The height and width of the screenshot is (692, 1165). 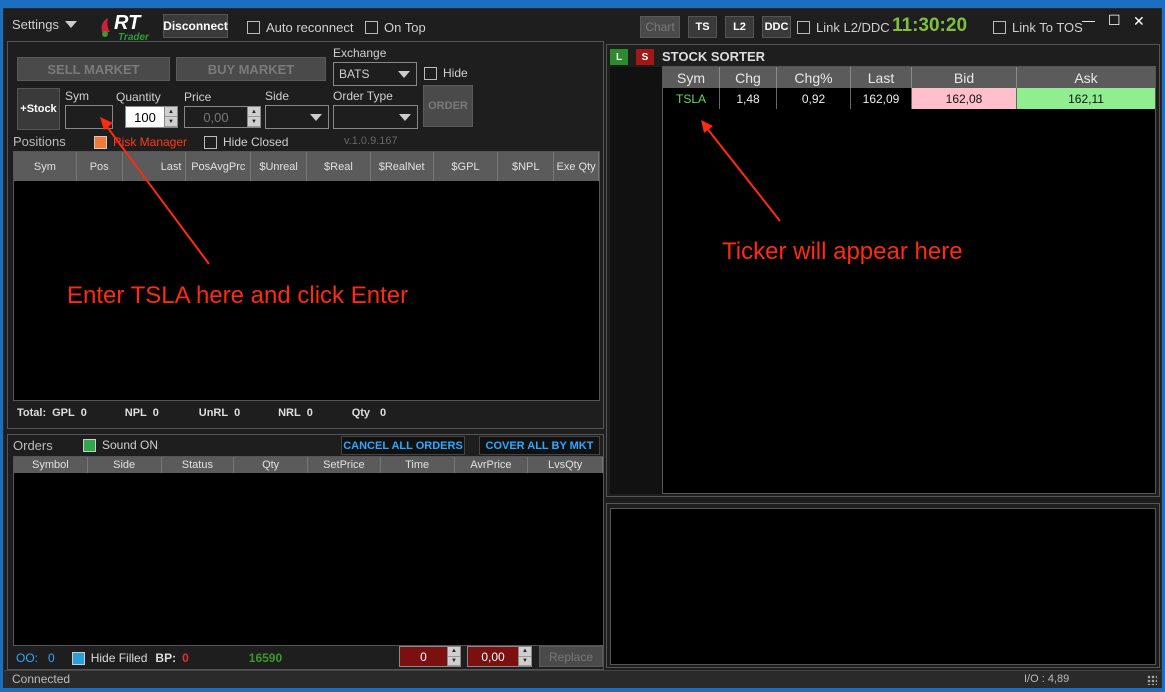 What do you see at coordinates (41, 679) in the screenshot?
I see `connection-status: Connected` at bounding box center [41, 679].